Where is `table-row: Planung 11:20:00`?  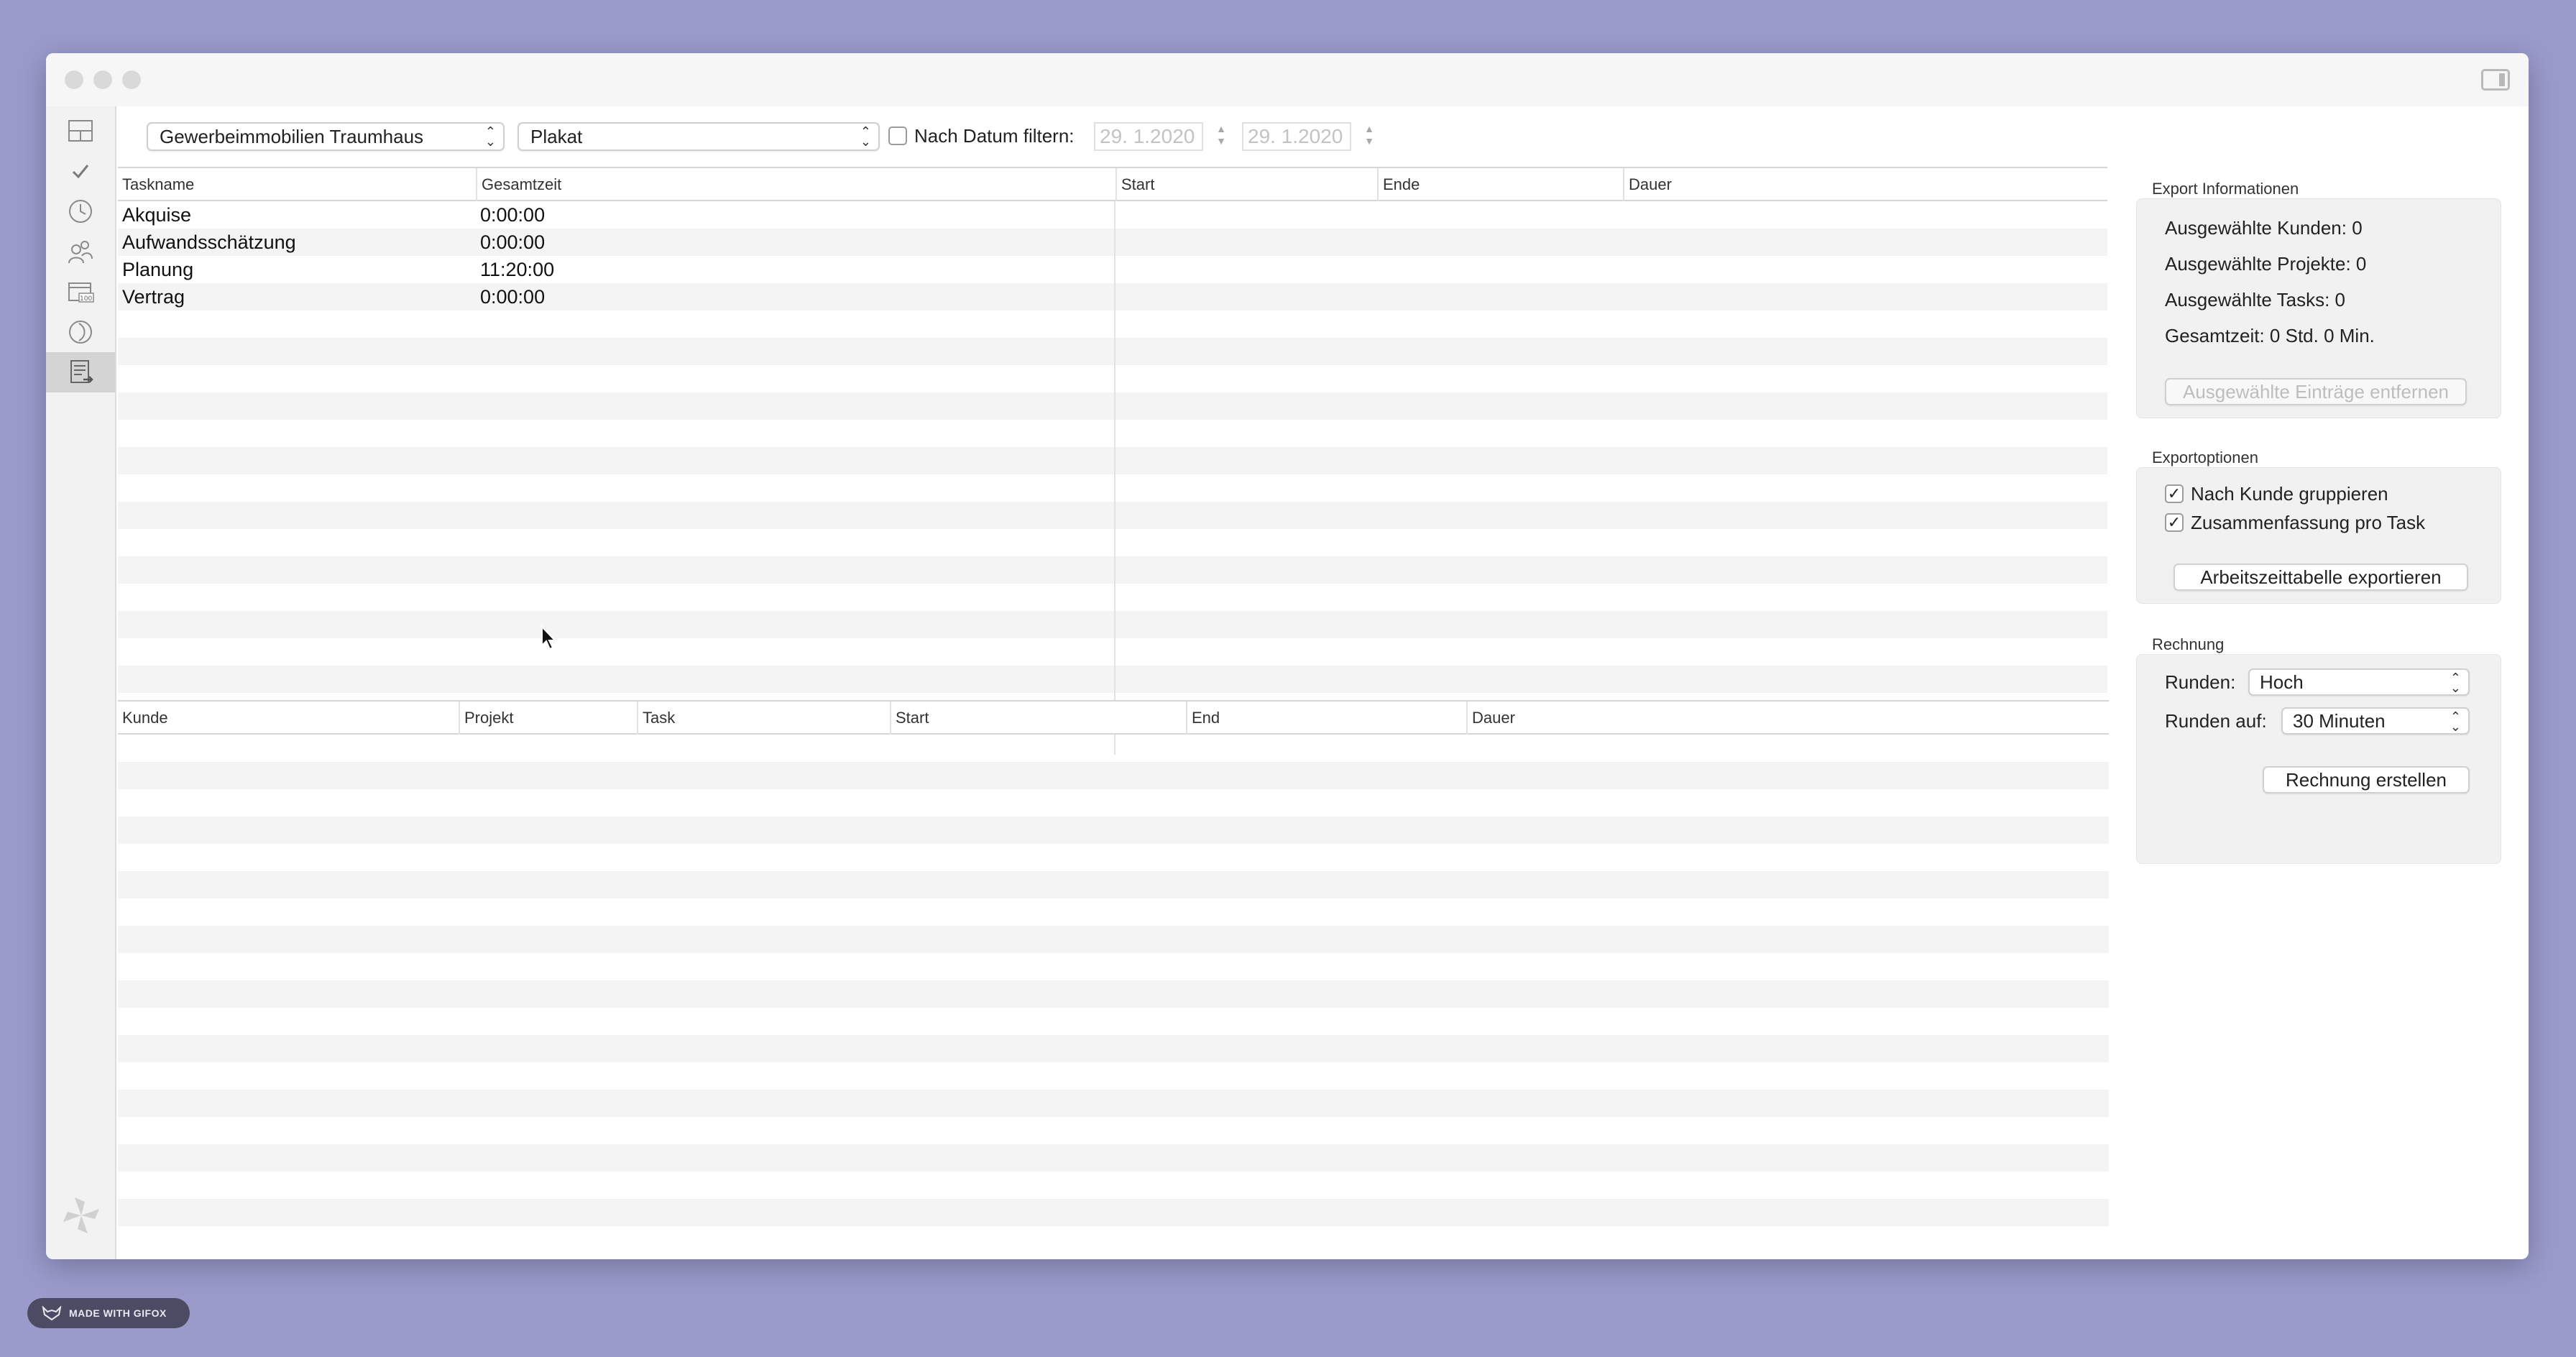
table-row: Planung 11:20:00 is located at coordinates (1112, 269).